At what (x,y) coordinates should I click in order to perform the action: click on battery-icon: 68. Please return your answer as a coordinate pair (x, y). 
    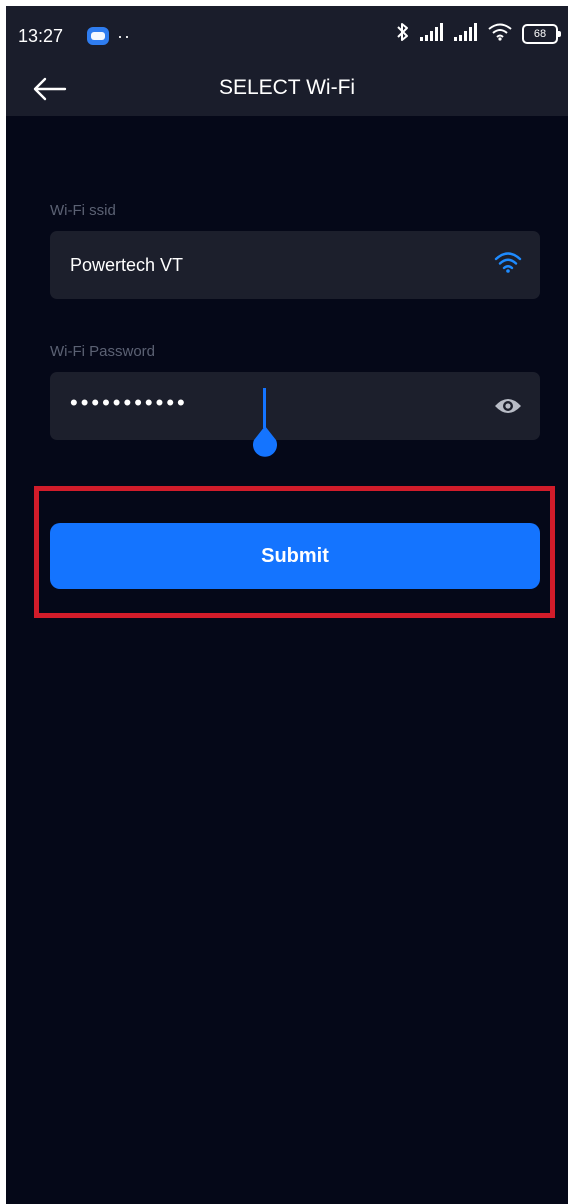
    Looking at the image, I should click on (541, 34).